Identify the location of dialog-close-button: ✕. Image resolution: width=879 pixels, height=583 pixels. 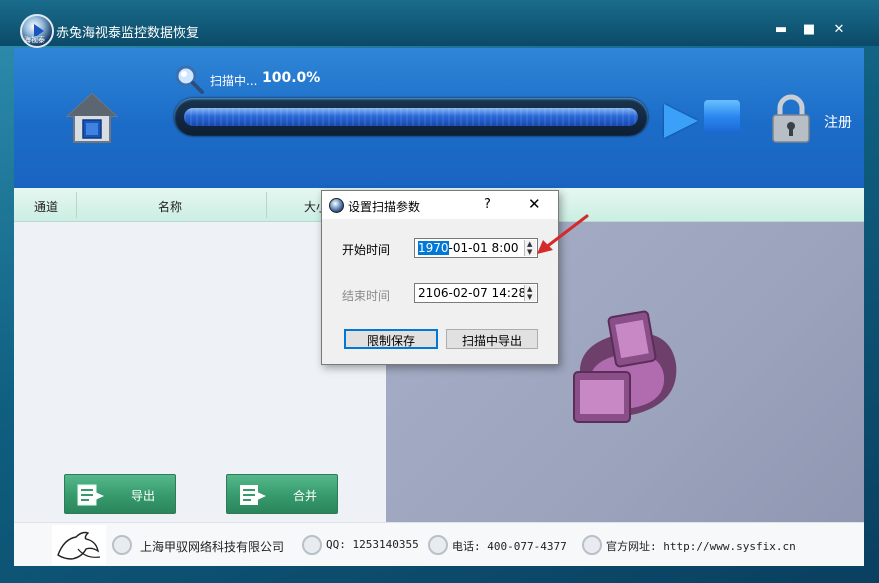
(534, 204).